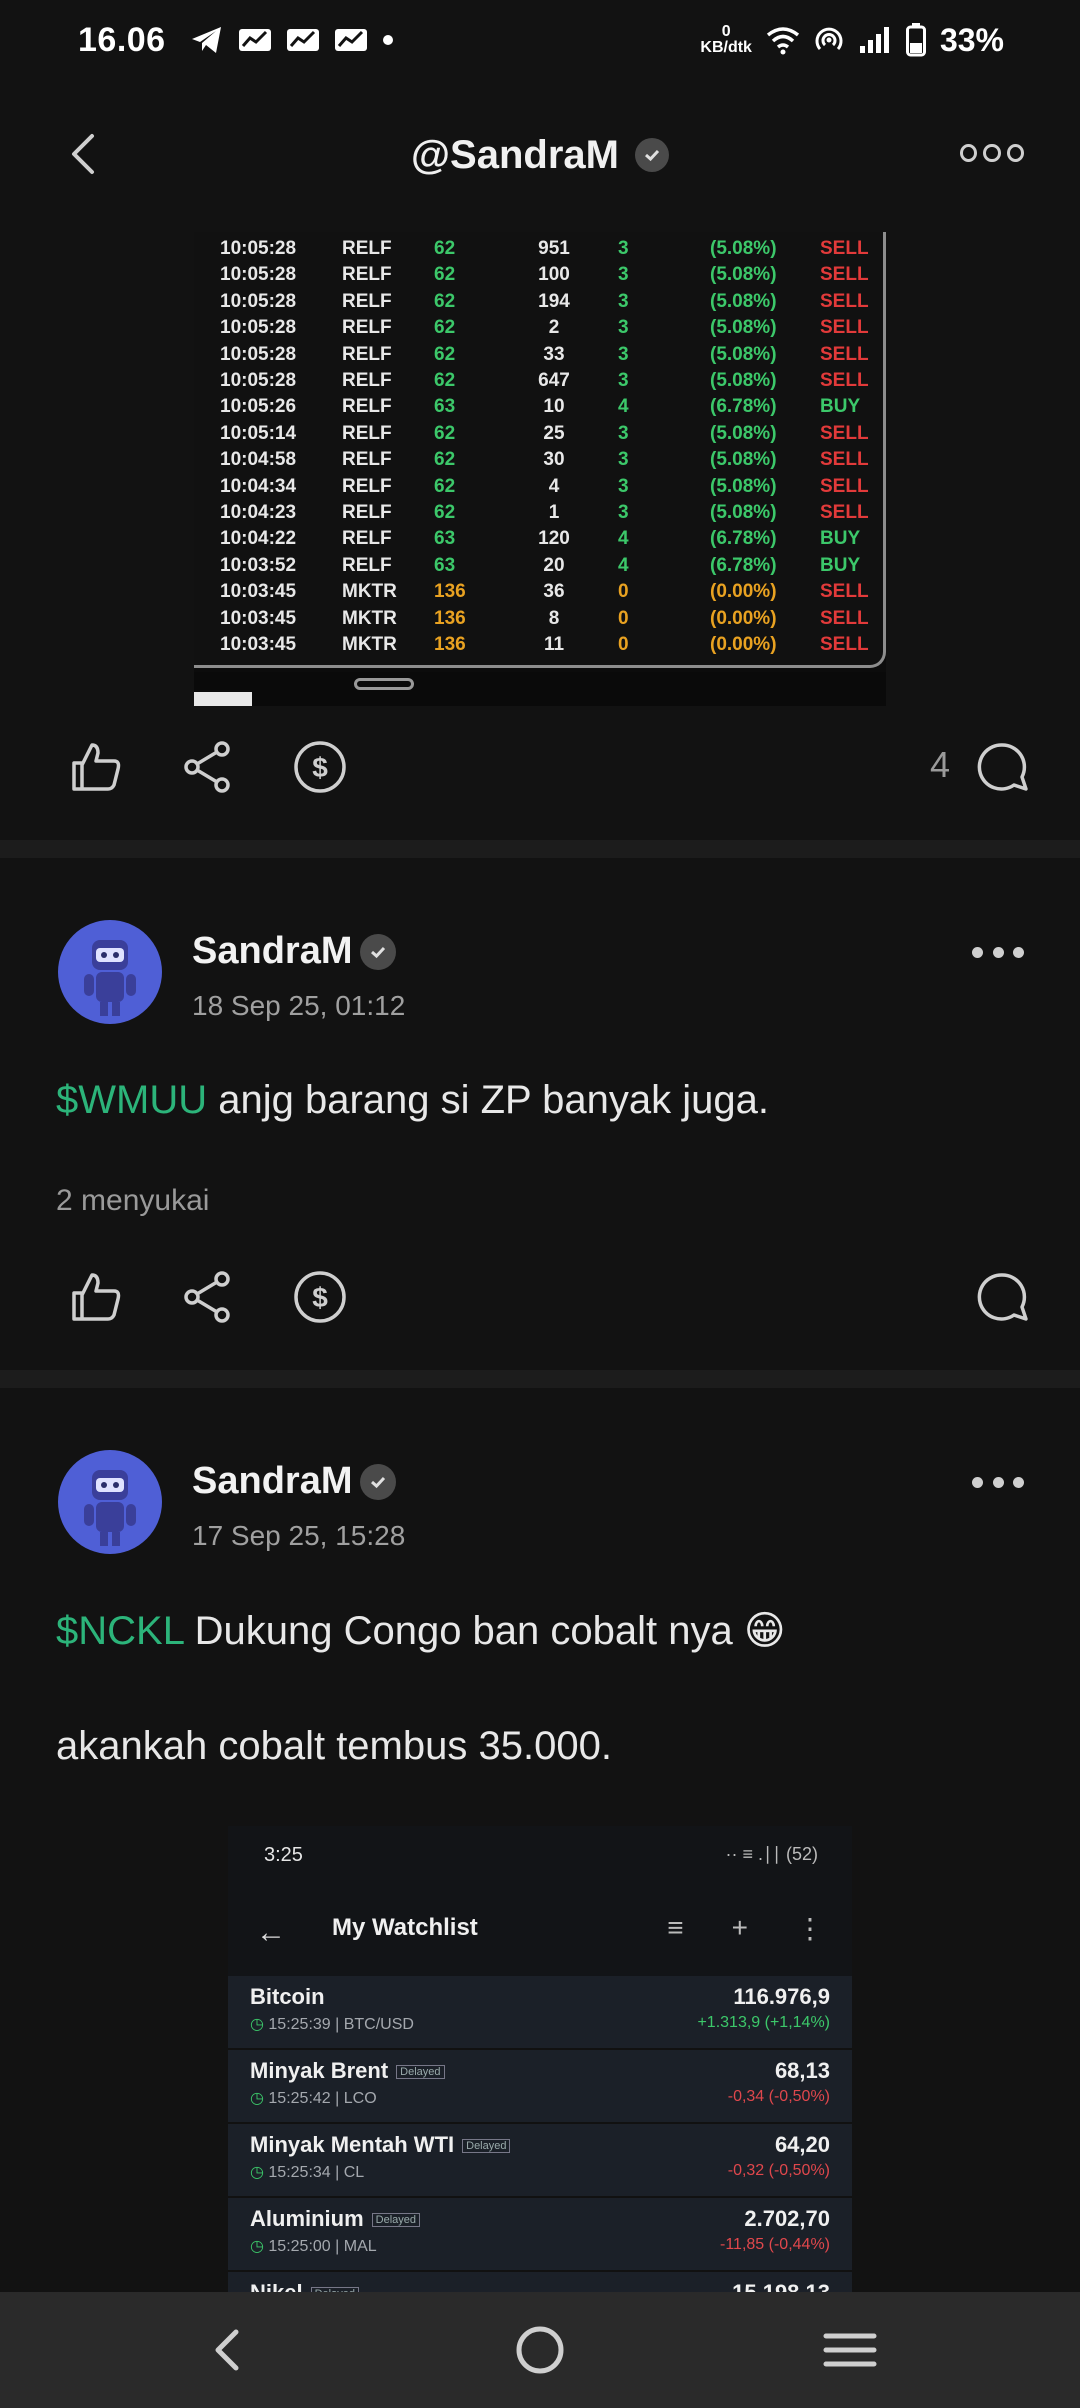 This screenshot has width=1080, height=2408. Describe the element at coordinates (132, 1201) in the screenshot. I see `likes-count: 2 menyukai` at that location.